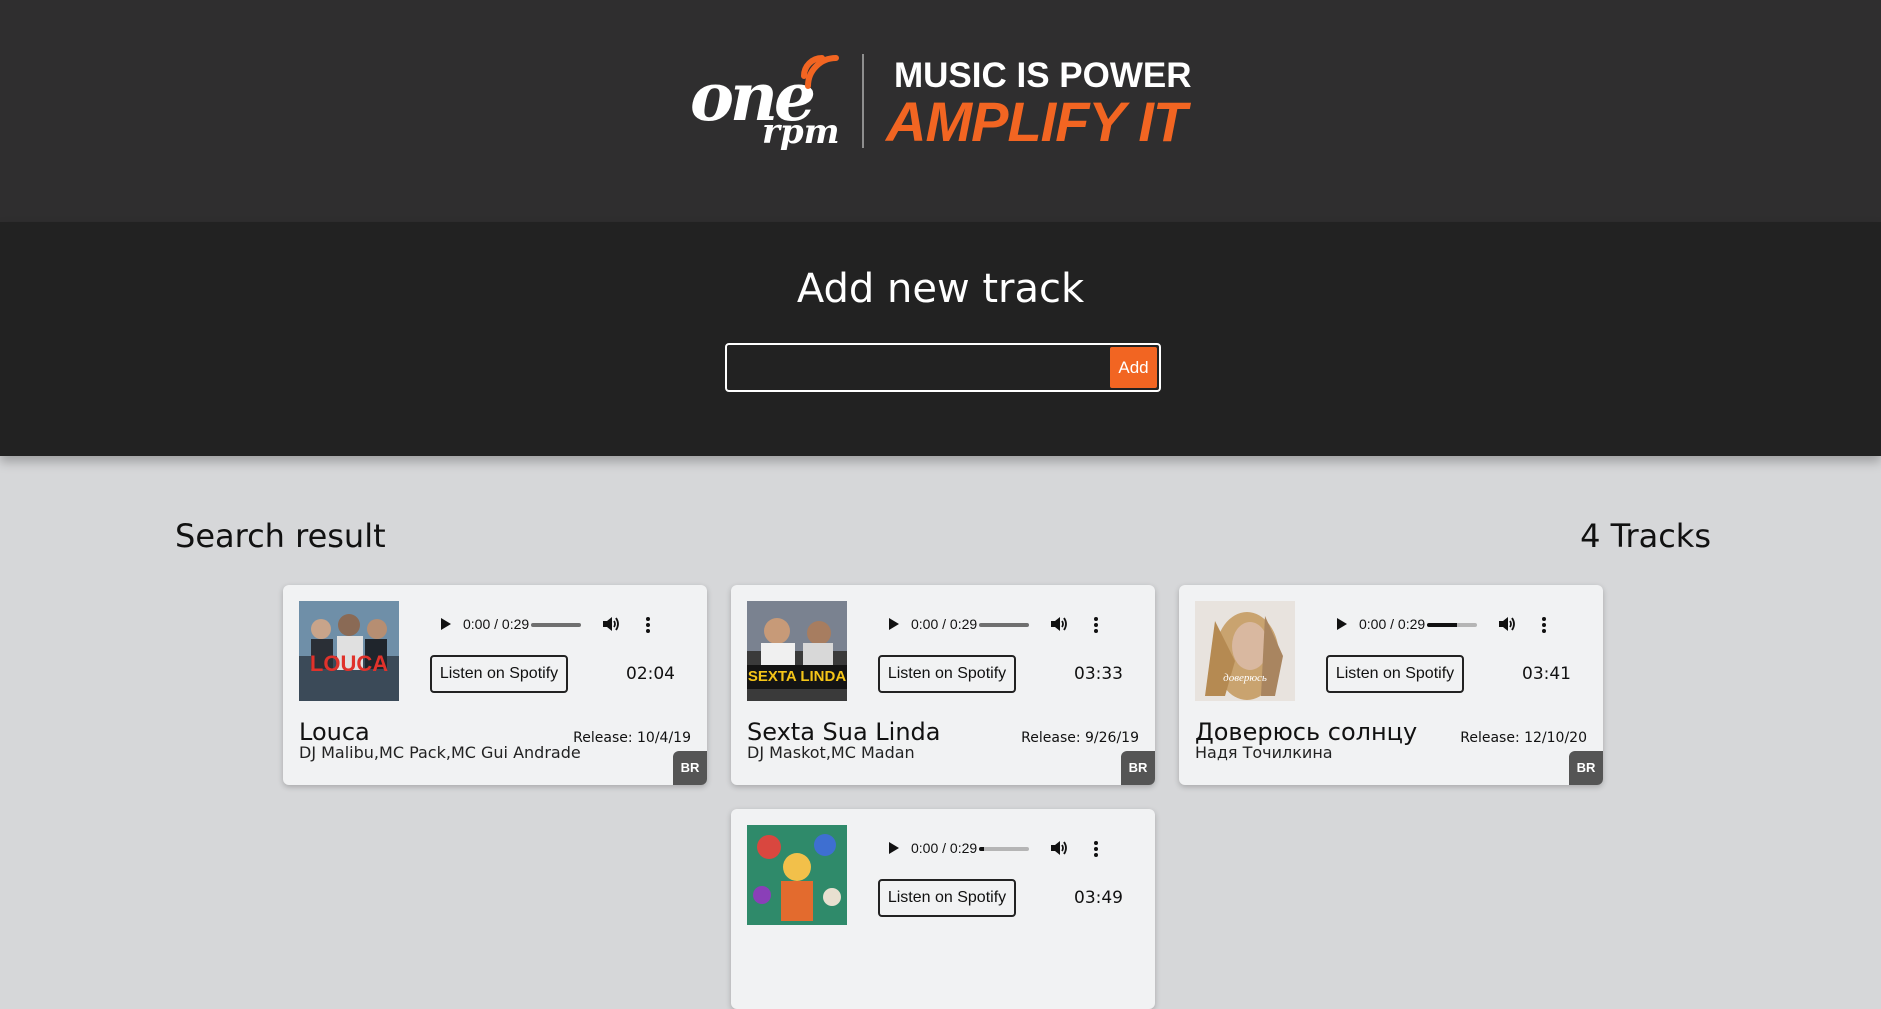 The image size is (1881, 1009). Describe the element at coordinates (1098, 898) in the screenshot. I see `track-duration: 03:49` at that location.